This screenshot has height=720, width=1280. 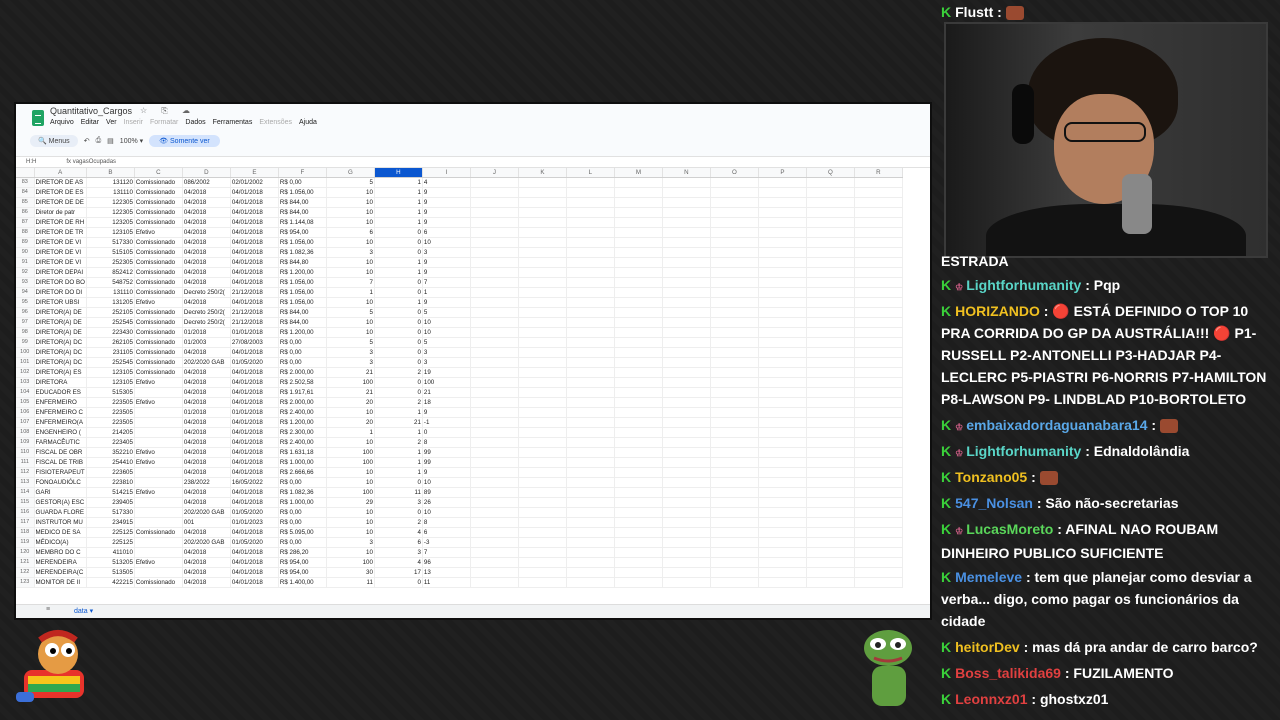 I want to click on cell: Decreto 250/2(, so click(x=206, y=292).